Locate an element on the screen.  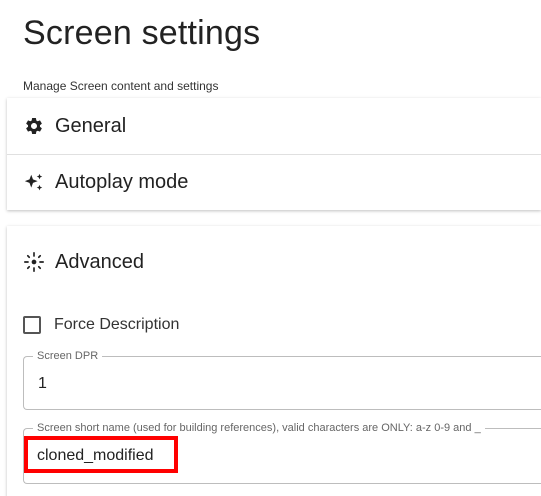
section-general-header: General is located at coordinates (274, 126).